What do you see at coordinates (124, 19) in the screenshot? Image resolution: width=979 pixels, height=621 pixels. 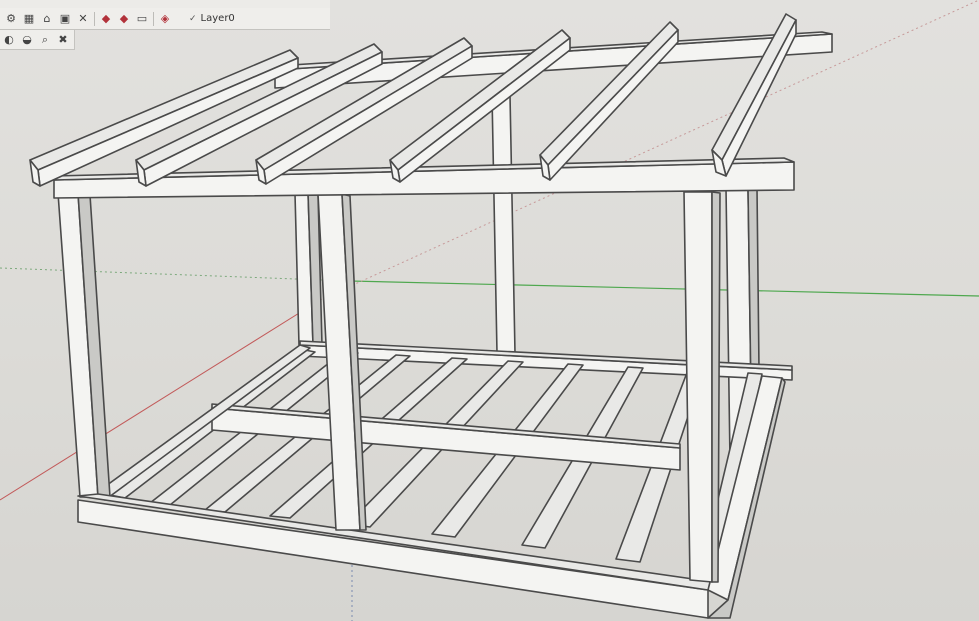 I see `gem-icon: ◆` at bounding box center [124, 19].